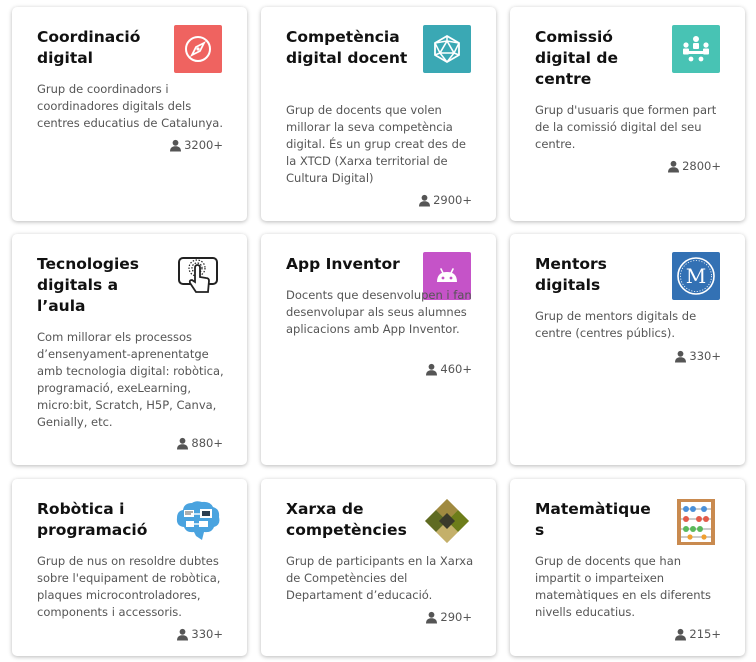 This screenshot has height=662, width=756. I want to click on member-count: 3200+, so click(196, 145).